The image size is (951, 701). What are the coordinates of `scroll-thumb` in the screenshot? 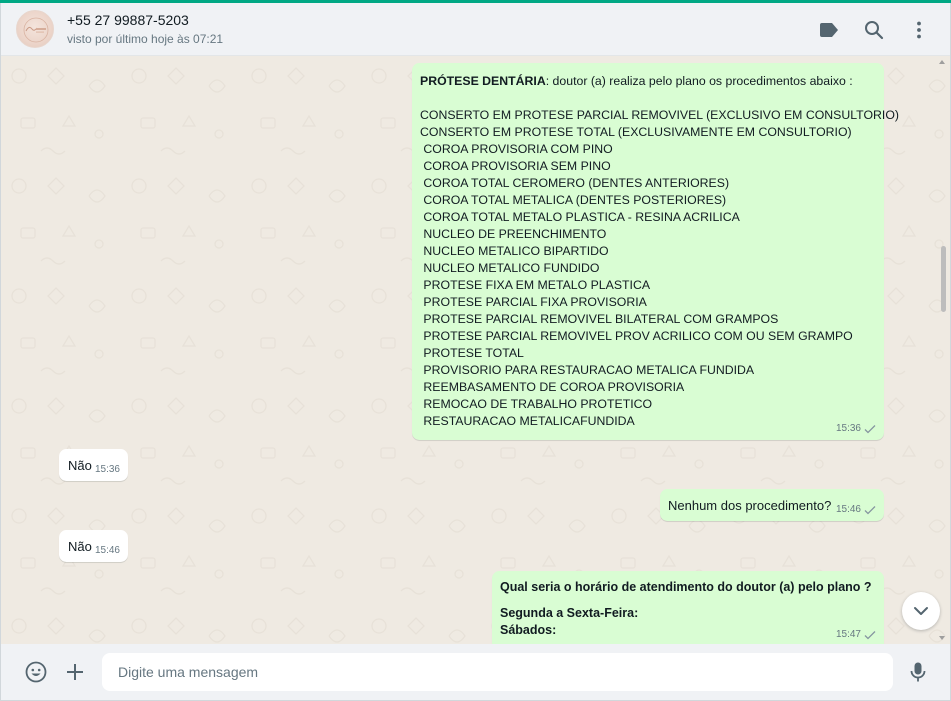 It's located at (943, 279).